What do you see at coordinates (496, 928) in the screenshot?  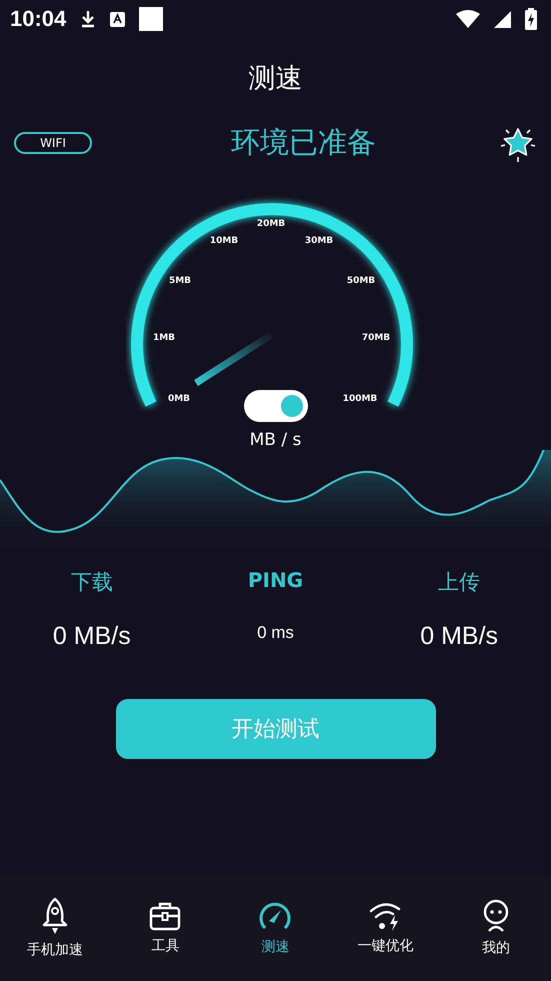 I see `nav-tab: 我的` at bounding box center [496, 928].